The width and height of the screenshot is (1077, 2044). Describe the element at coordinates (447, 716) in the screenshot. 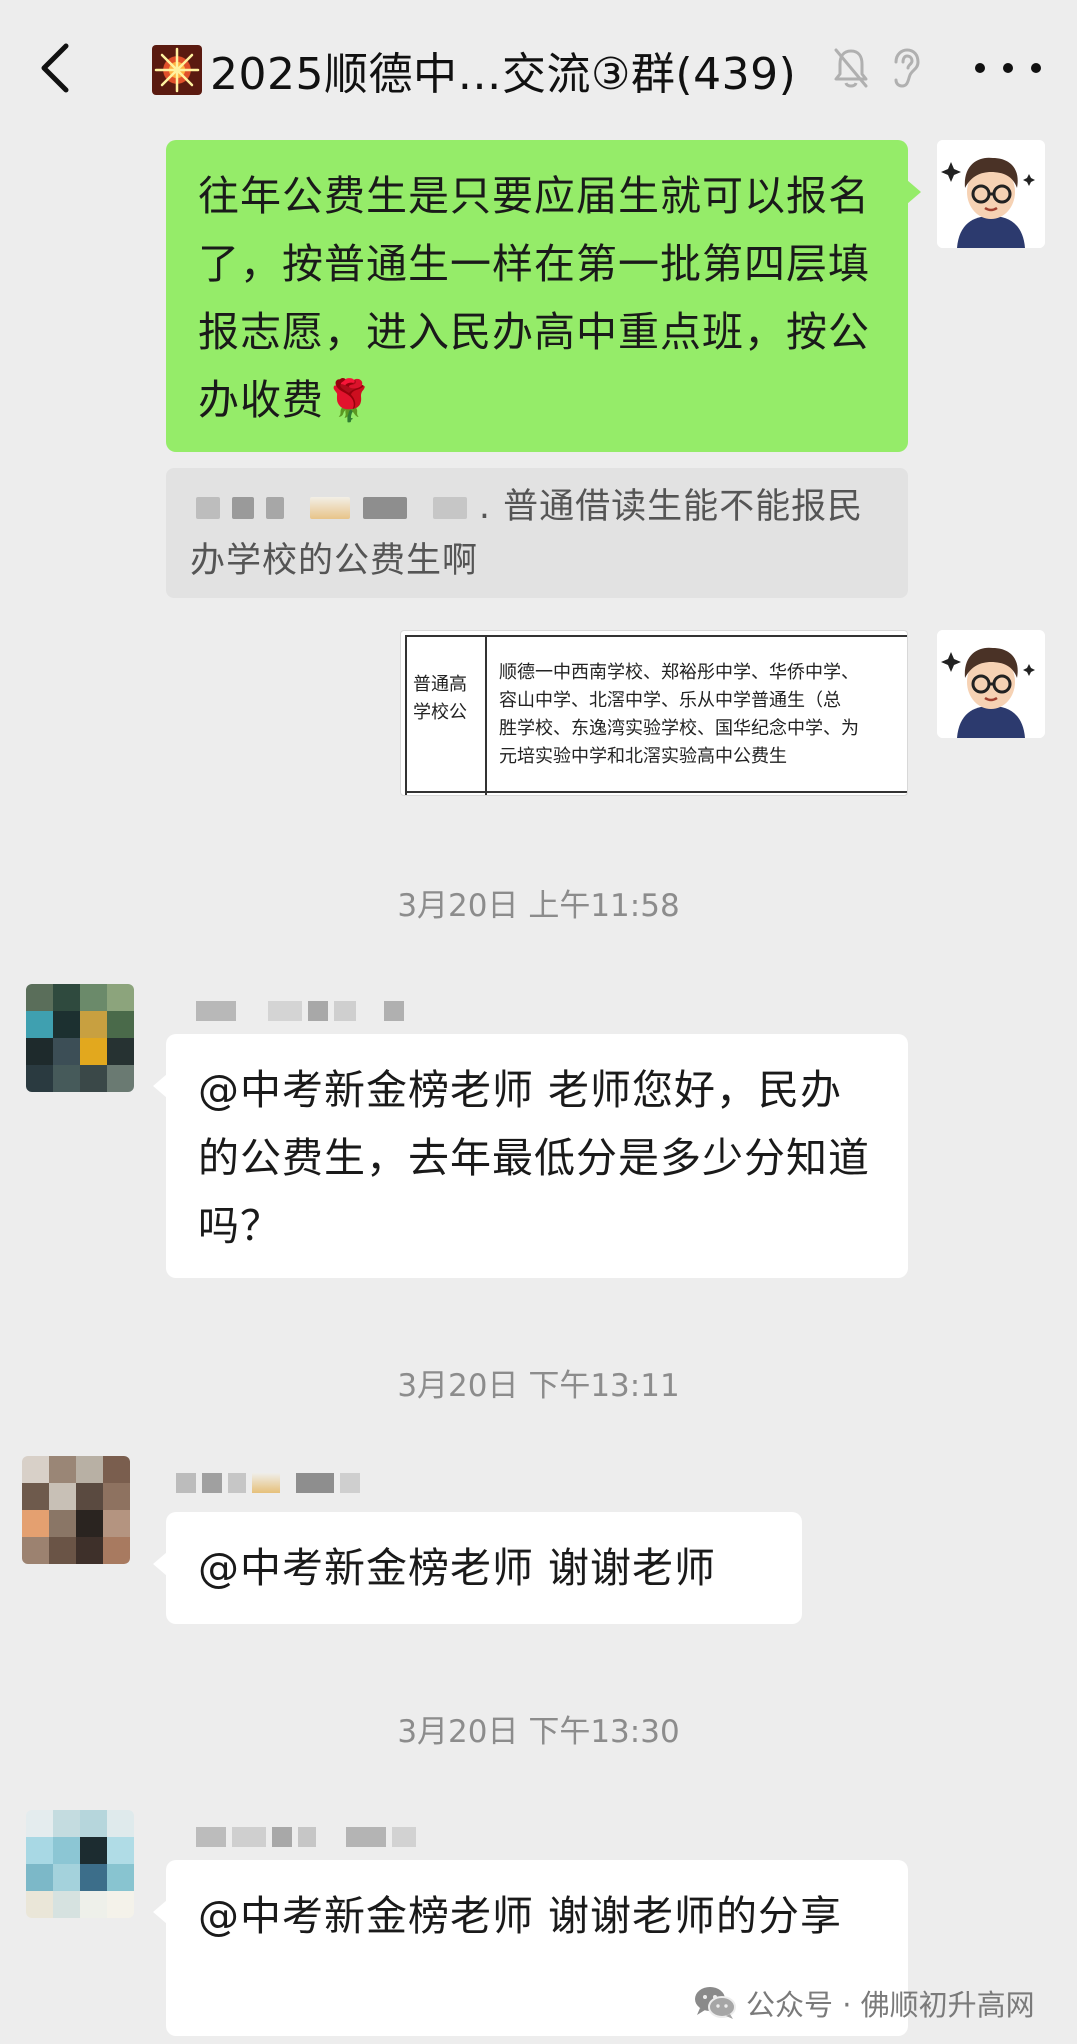

I see `image-table-col1: 普通高学校公` at that location.